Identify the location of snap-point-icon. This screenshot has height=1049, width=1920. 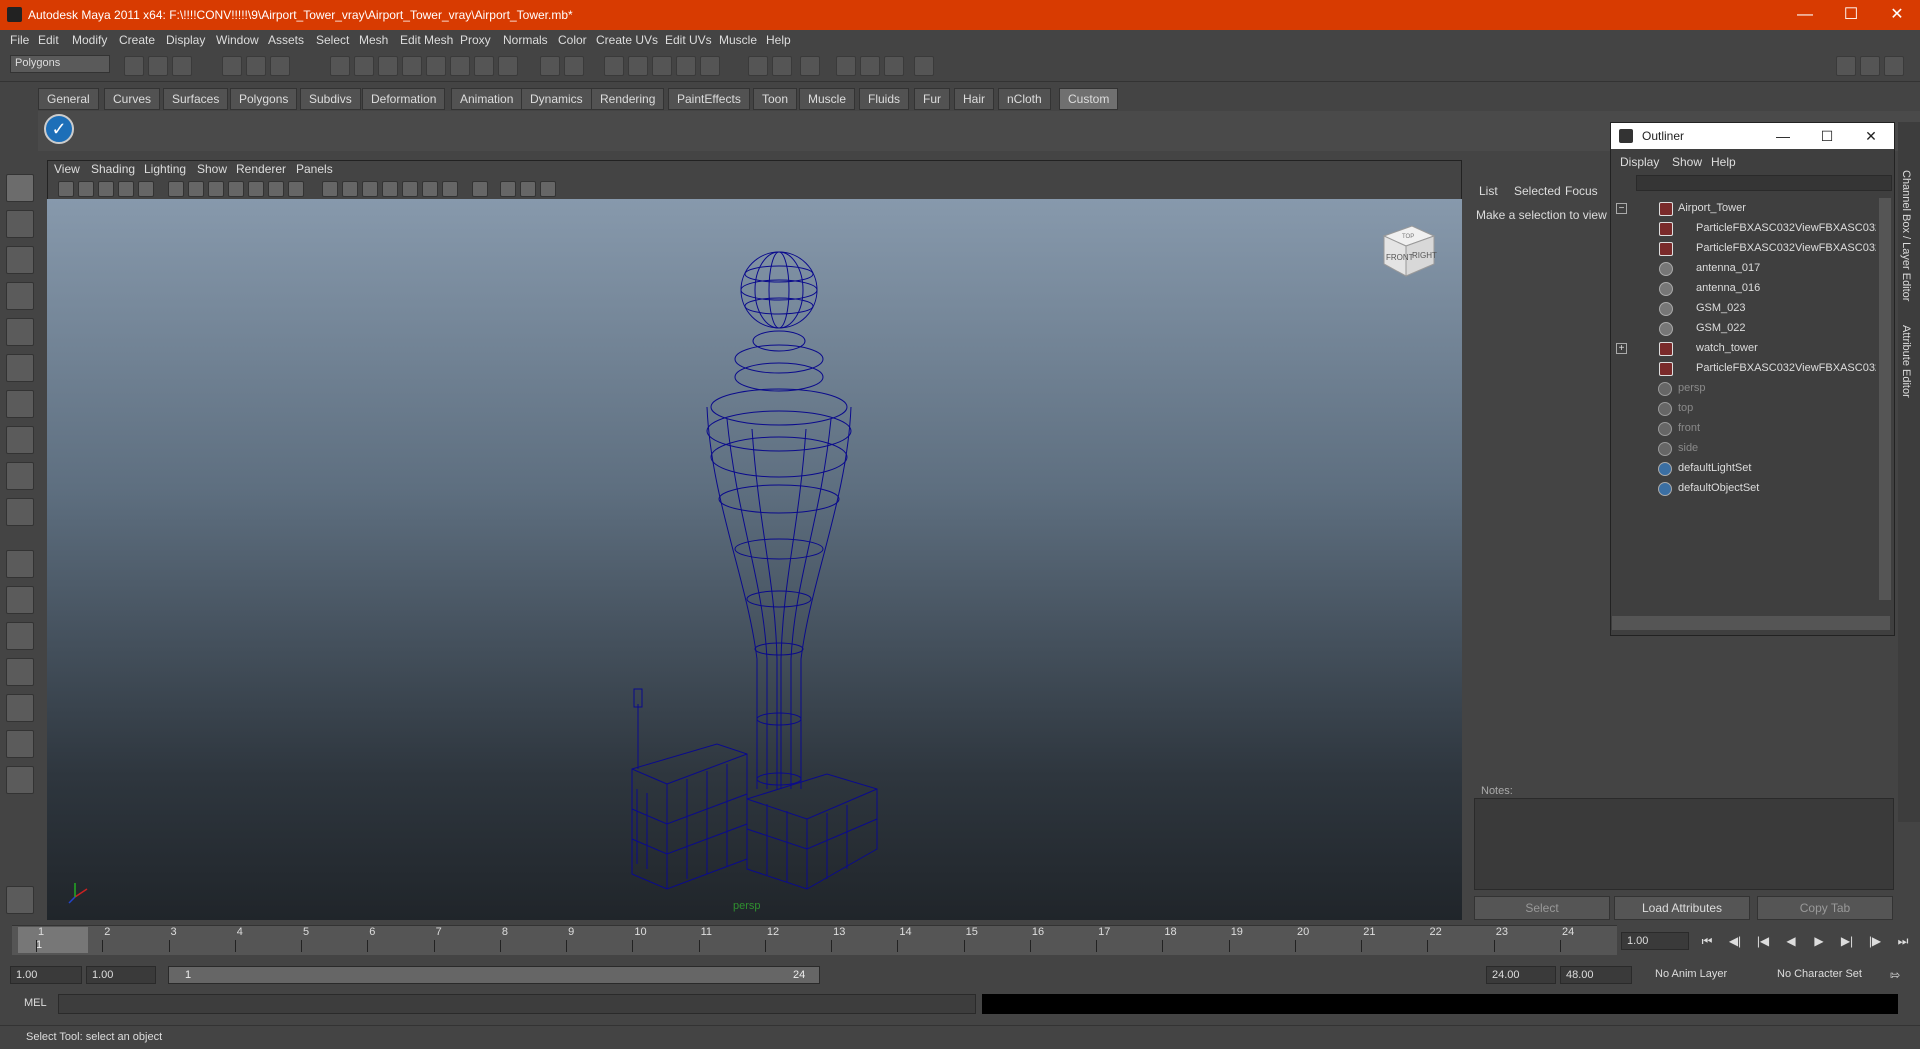
(388, 66).